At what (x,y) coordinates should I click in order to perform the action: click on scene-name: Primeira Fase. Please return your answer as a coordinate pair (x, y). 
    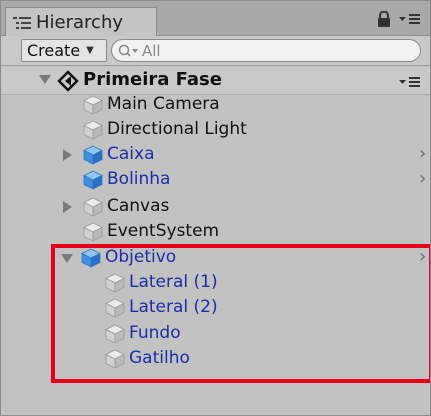
    Looking at the image, I should click on (152, 79).